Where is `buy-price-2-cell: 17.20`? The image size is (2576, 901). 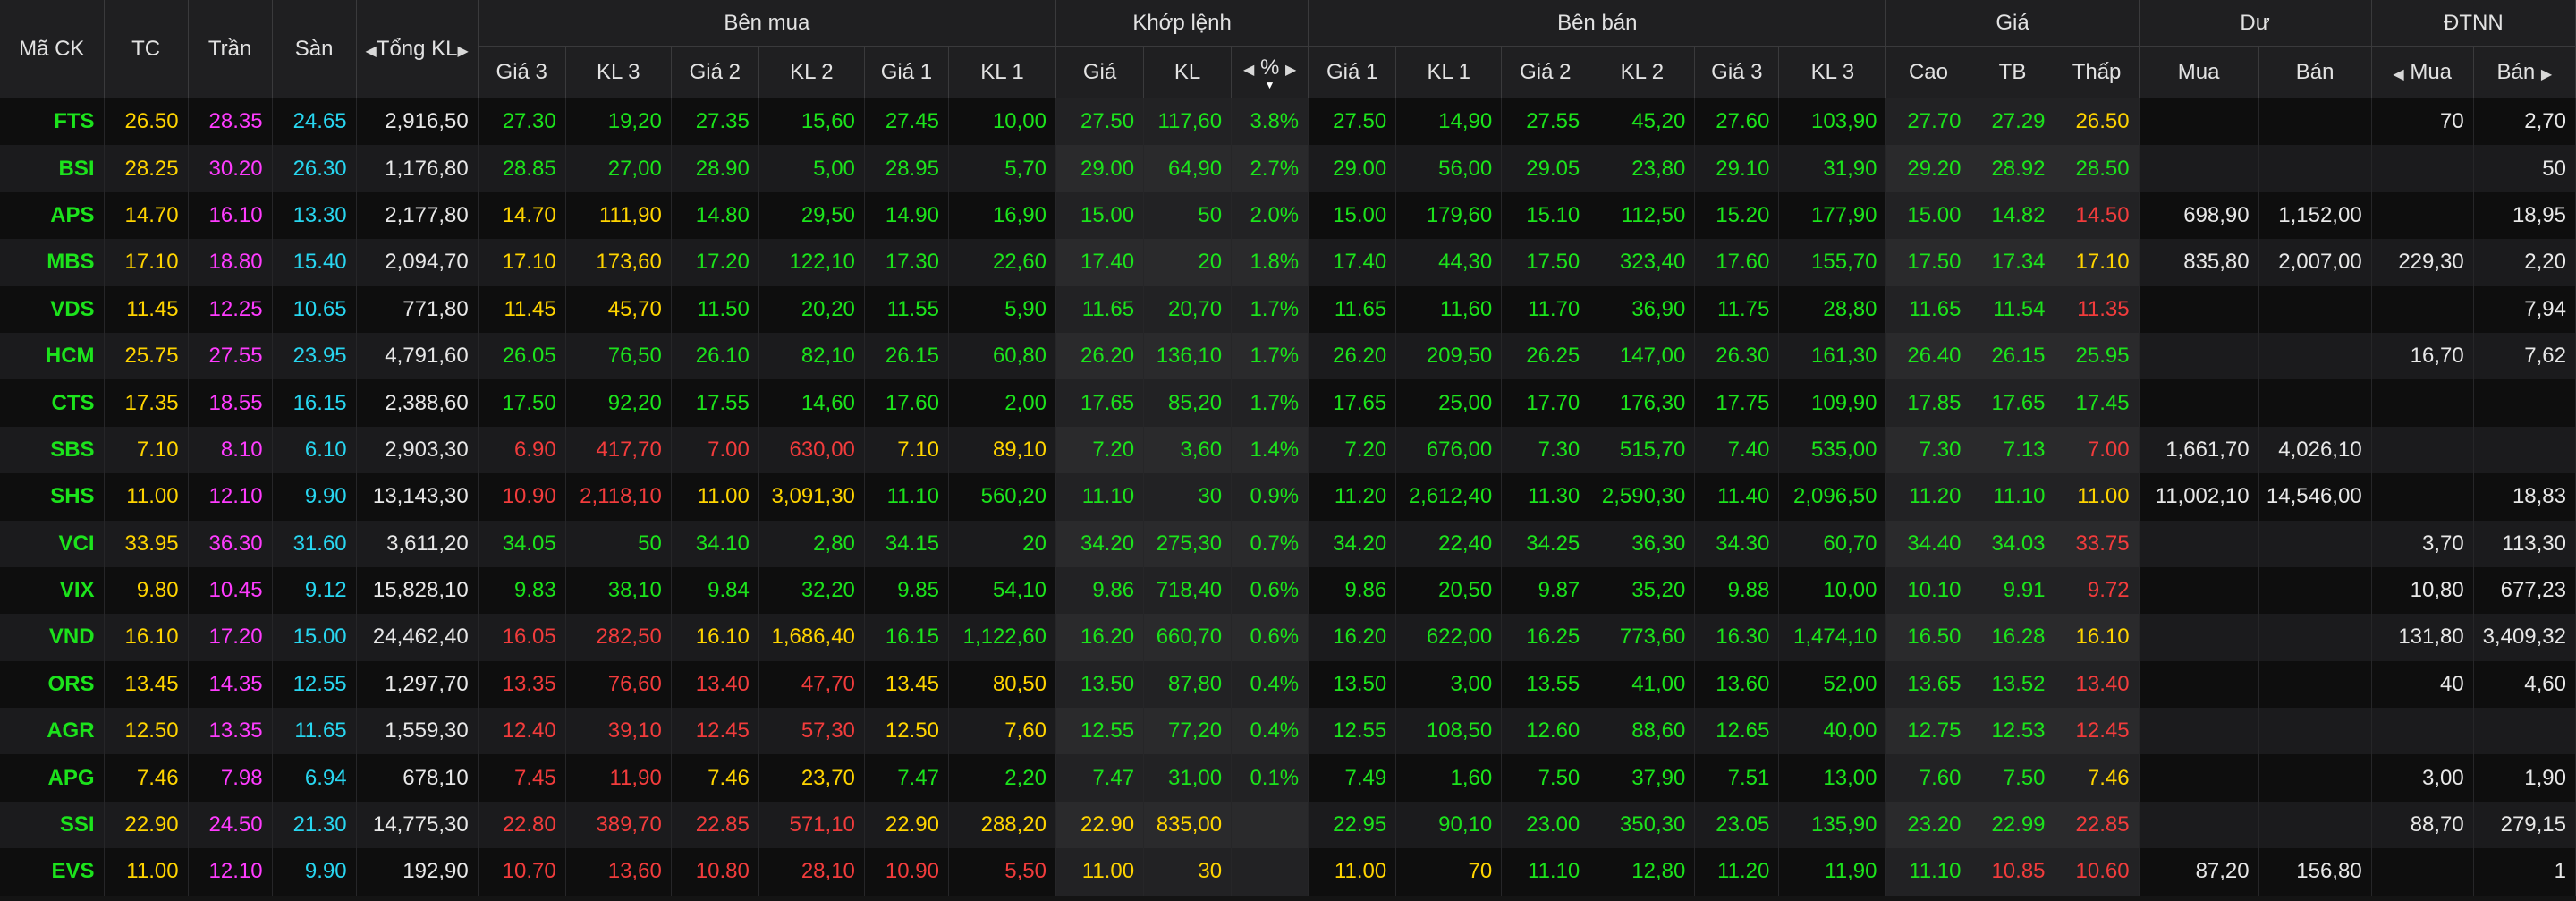 buy-price-2-cell: 17.20 is located at coordinates (715, 262).